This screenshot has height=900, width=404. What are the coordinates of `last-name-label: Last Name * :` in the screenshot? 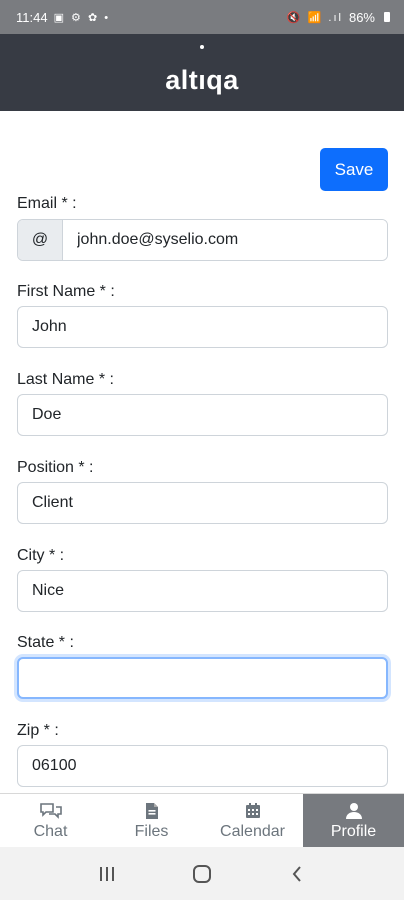 It's located at (65, 379).